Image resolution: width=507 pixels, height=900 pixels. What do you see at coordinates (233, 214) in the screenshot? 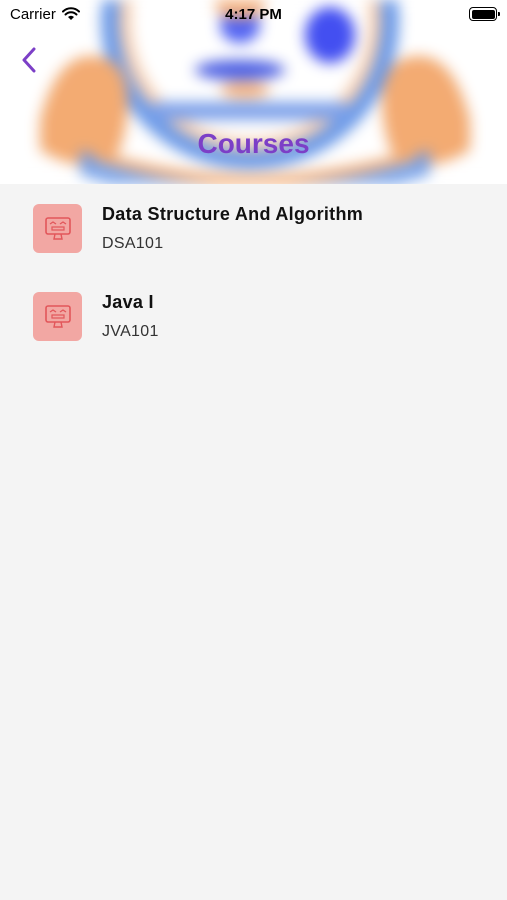
I see `course-title: Data Structure And Algorithm` at bounding box center [233, 214].